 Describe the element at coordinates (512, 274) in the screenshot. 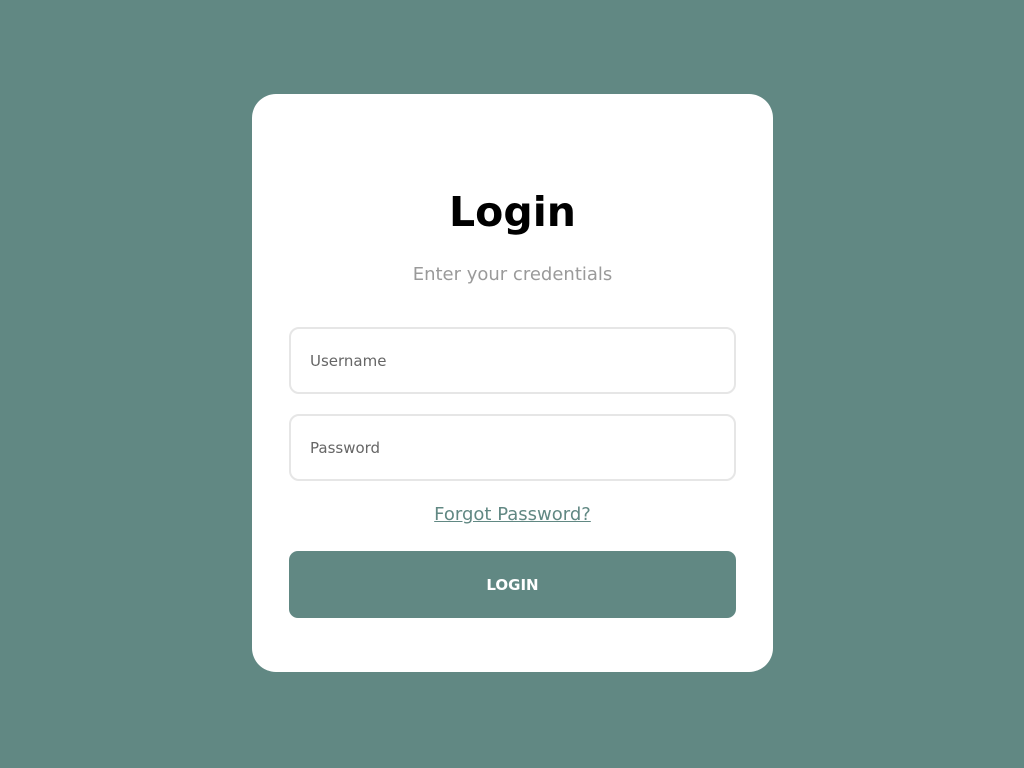

I see `login-subtitle: Enter your credentials` at that location.